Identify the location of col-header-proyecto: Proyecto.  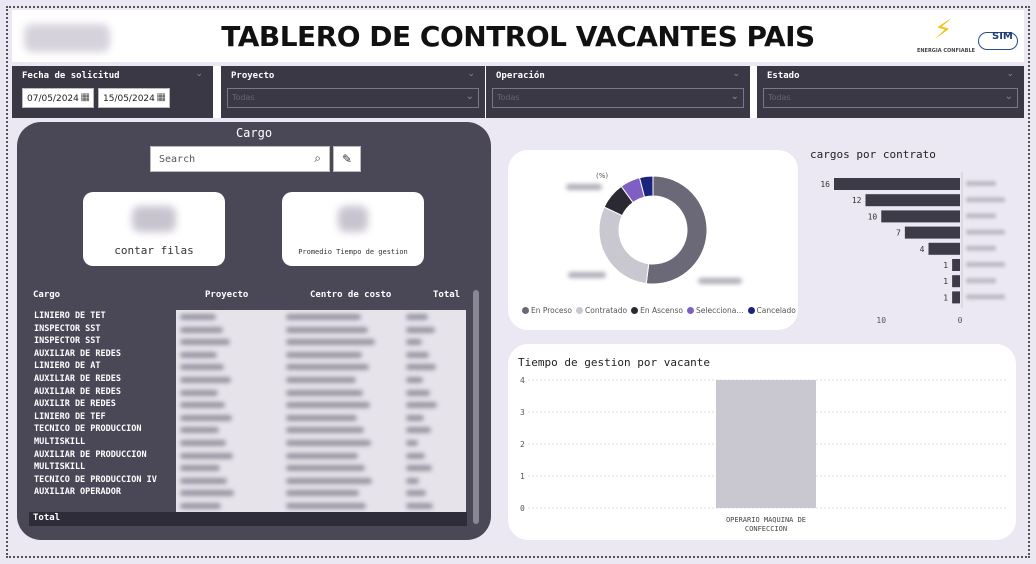
(226, 295).